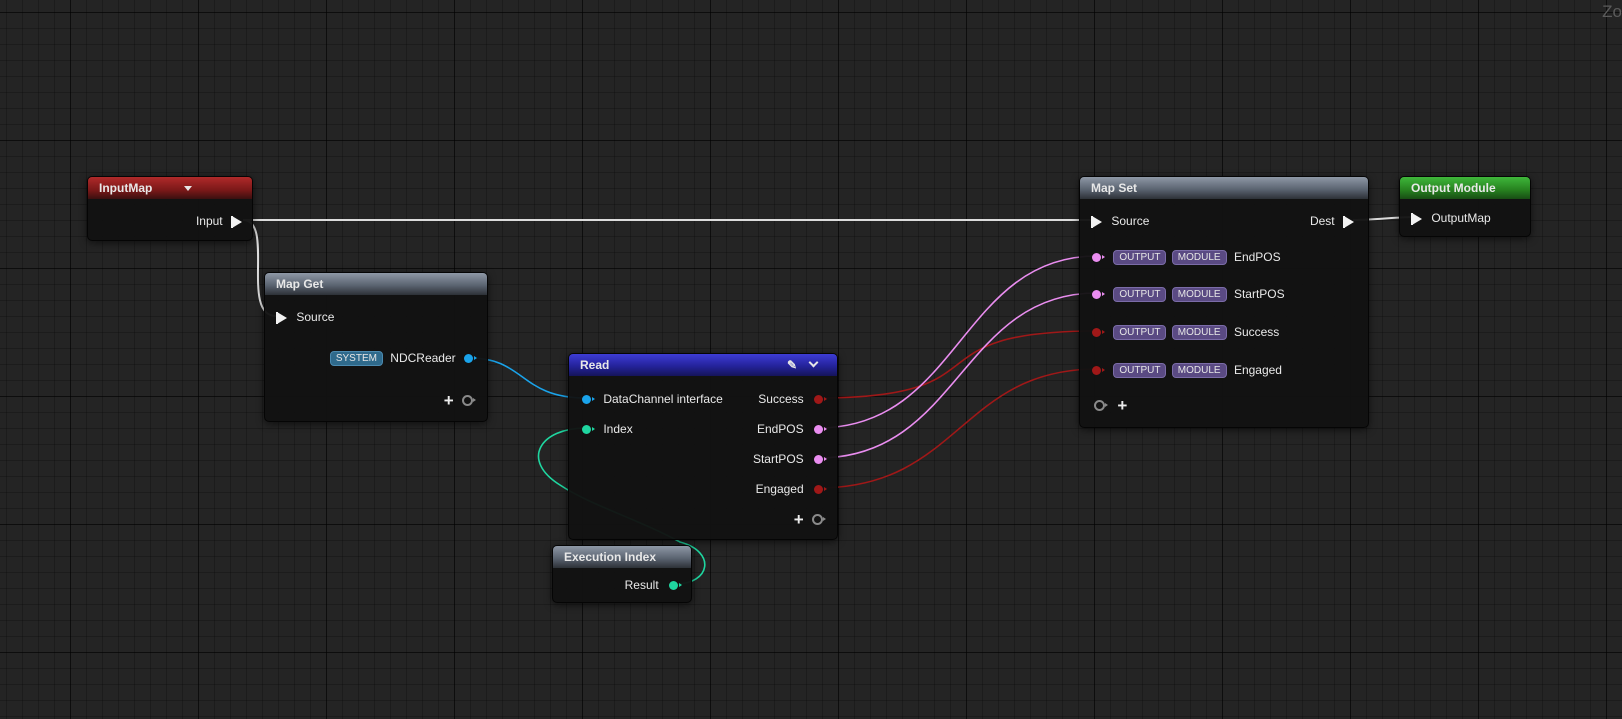 The width and height of the screenshot is (1622, 719). I want to click on read-index-pin-row: Index, so click(607, 429).